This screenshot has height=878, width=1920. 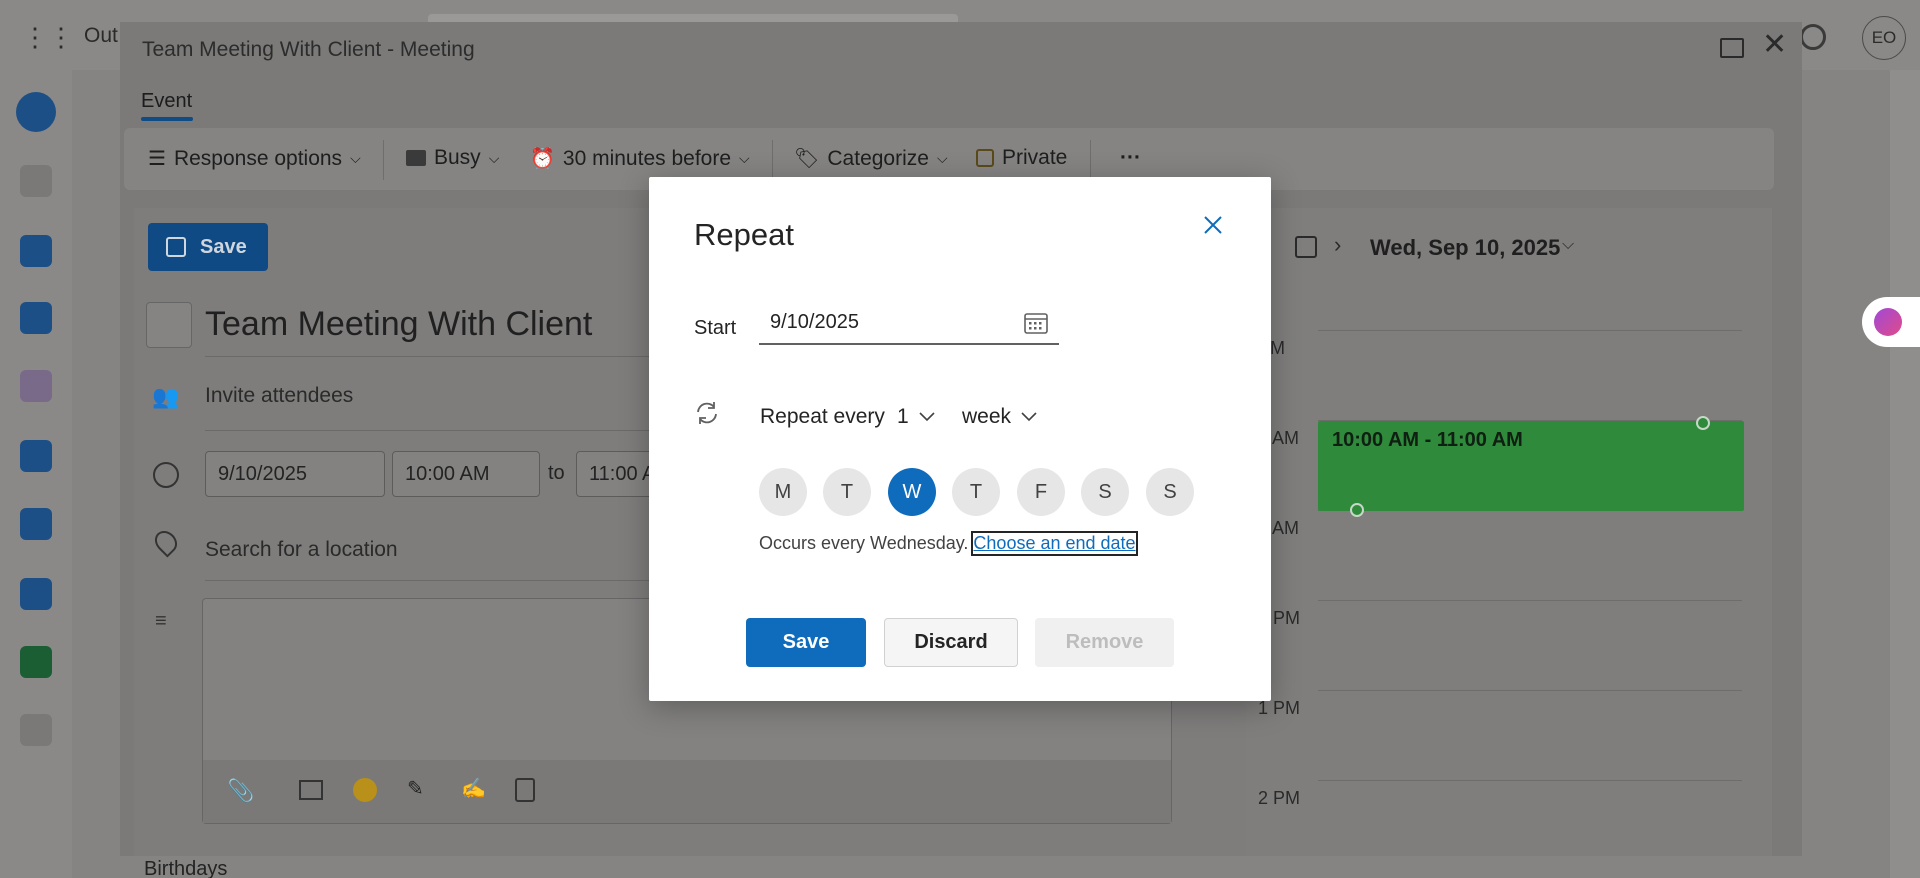 I want to click on busy-icon, so click(x=416, y=158).